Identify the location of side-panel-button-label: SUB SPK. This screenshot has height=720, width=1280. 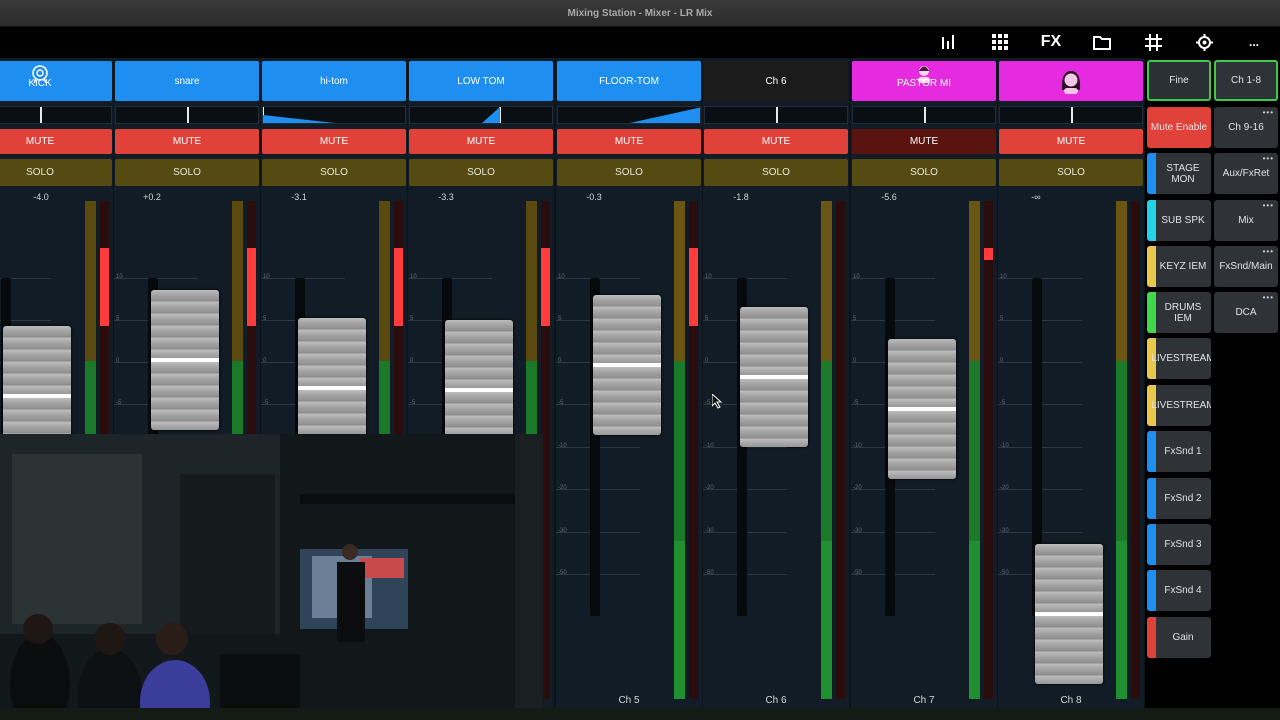
(1183, 220).